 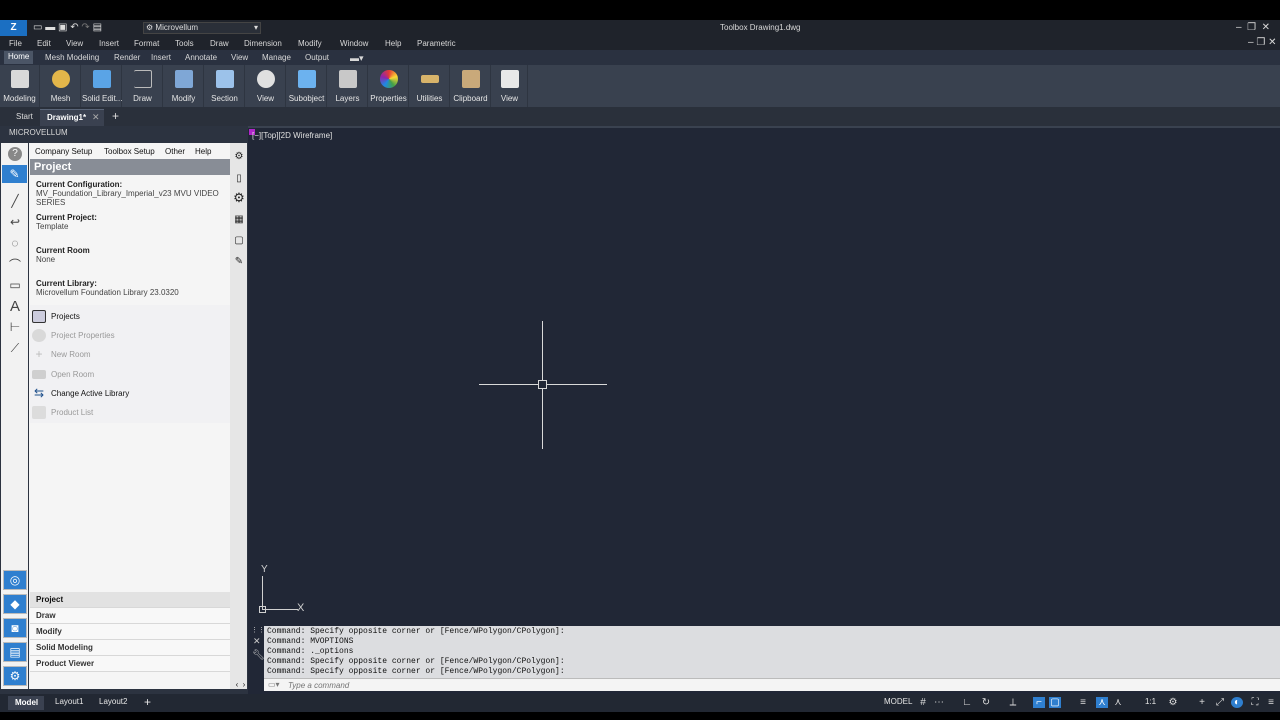 I want to click on help-icon: ?, so click(x=15, y=154).